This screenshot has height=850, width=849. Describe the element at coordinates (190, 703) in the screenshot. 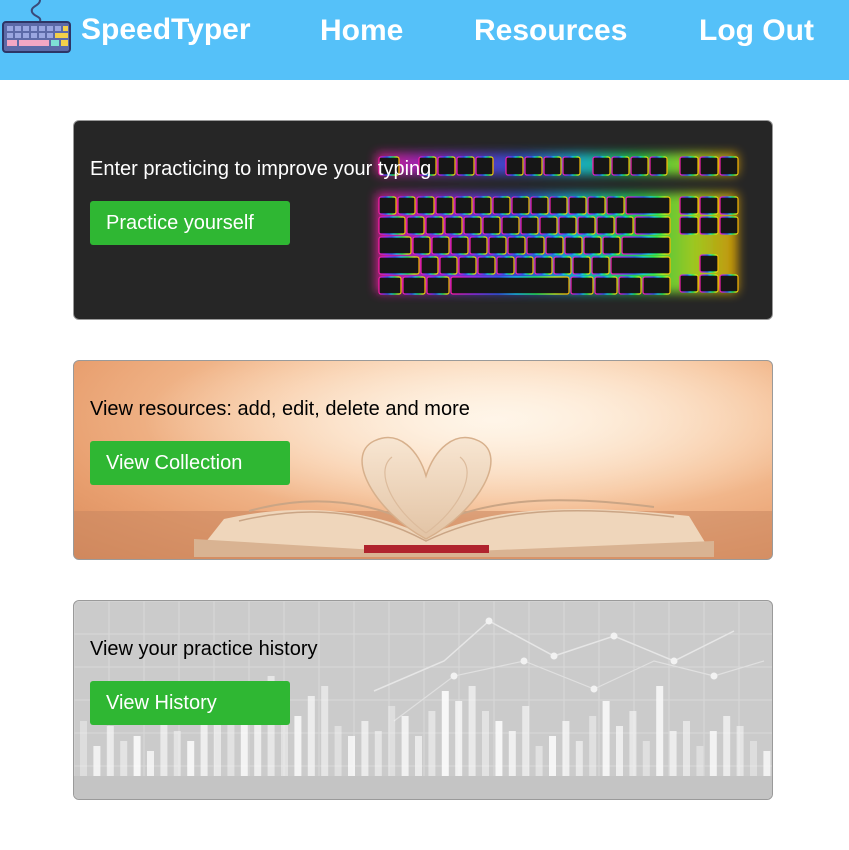

I see `view-history-button: View History` at that location.